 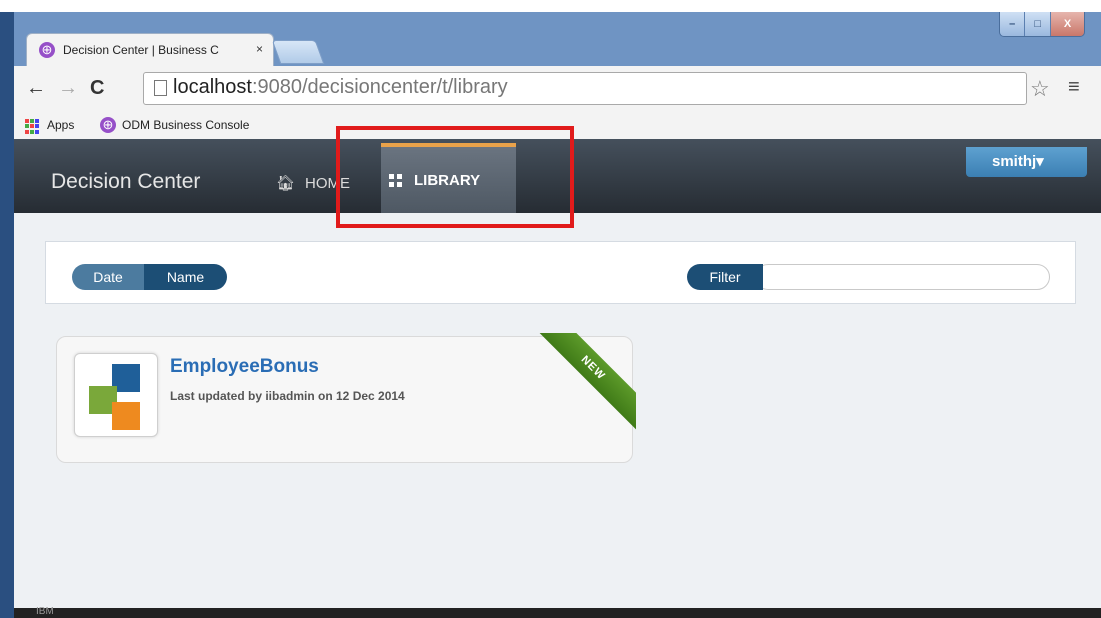 I want to click on home-icon: 🏠︎, so click(x=286, y=183).